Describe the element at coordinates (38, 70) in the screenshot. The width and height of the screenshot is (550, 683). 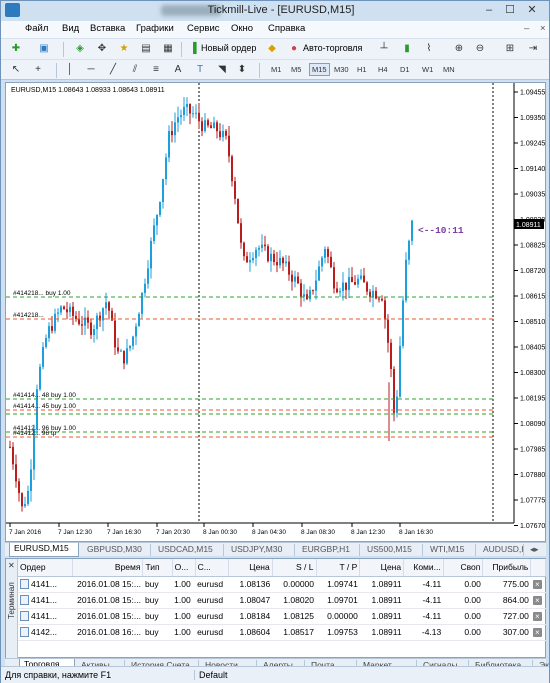
I see `crosshair-icon: +` at that location.